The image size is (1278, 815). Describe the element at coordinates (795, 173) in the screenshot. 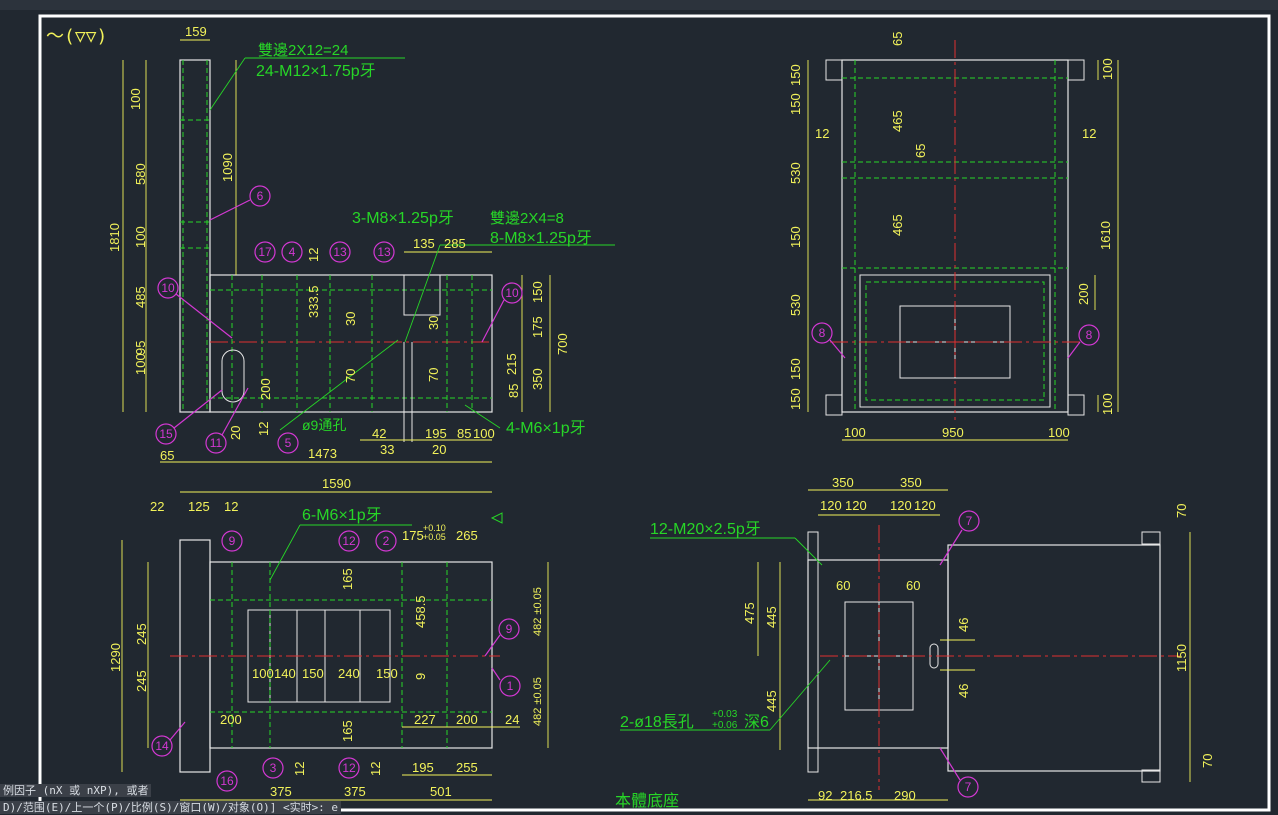

I see `dim-label: 530` at that location.